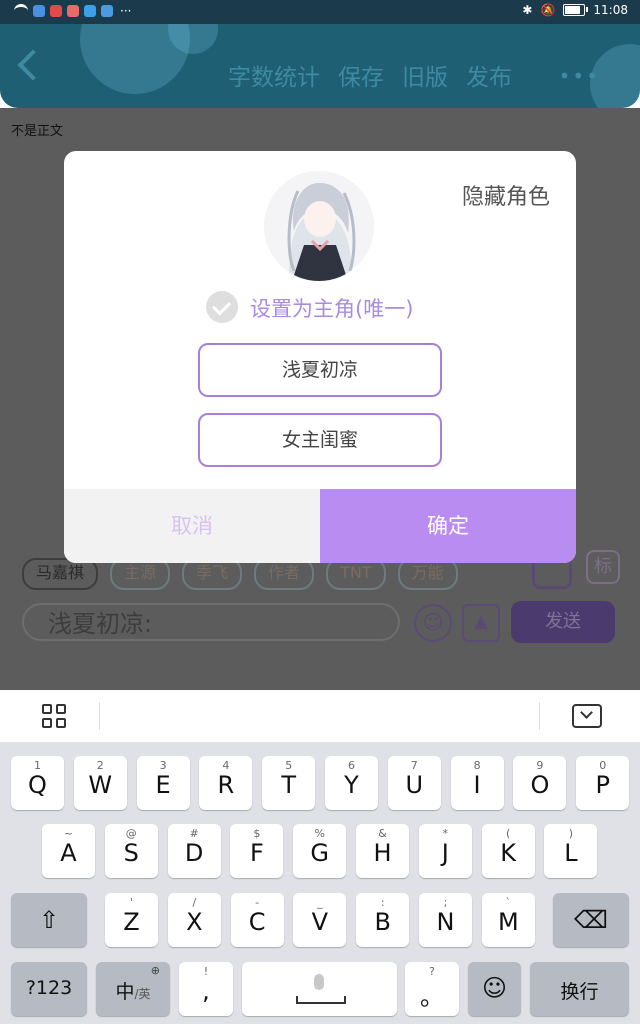 The height and width of the screenshot is (1024, 640). I want to click on key-z: ' Z, so click(131, 920).